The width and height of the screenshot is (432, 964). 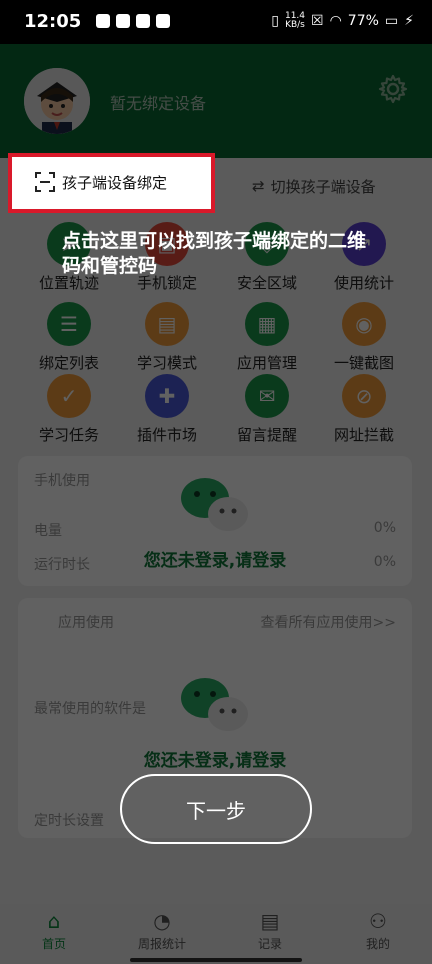 What do you see at coordinates (266, 435) in the screenshot?
I see `feature-label: 留言提醒` at bounding box center [266, 435].